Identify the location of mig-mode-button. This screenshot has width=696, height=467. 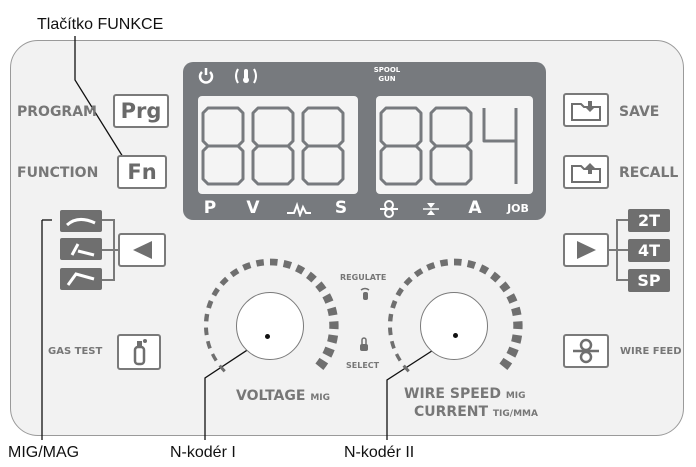
(81, 221).